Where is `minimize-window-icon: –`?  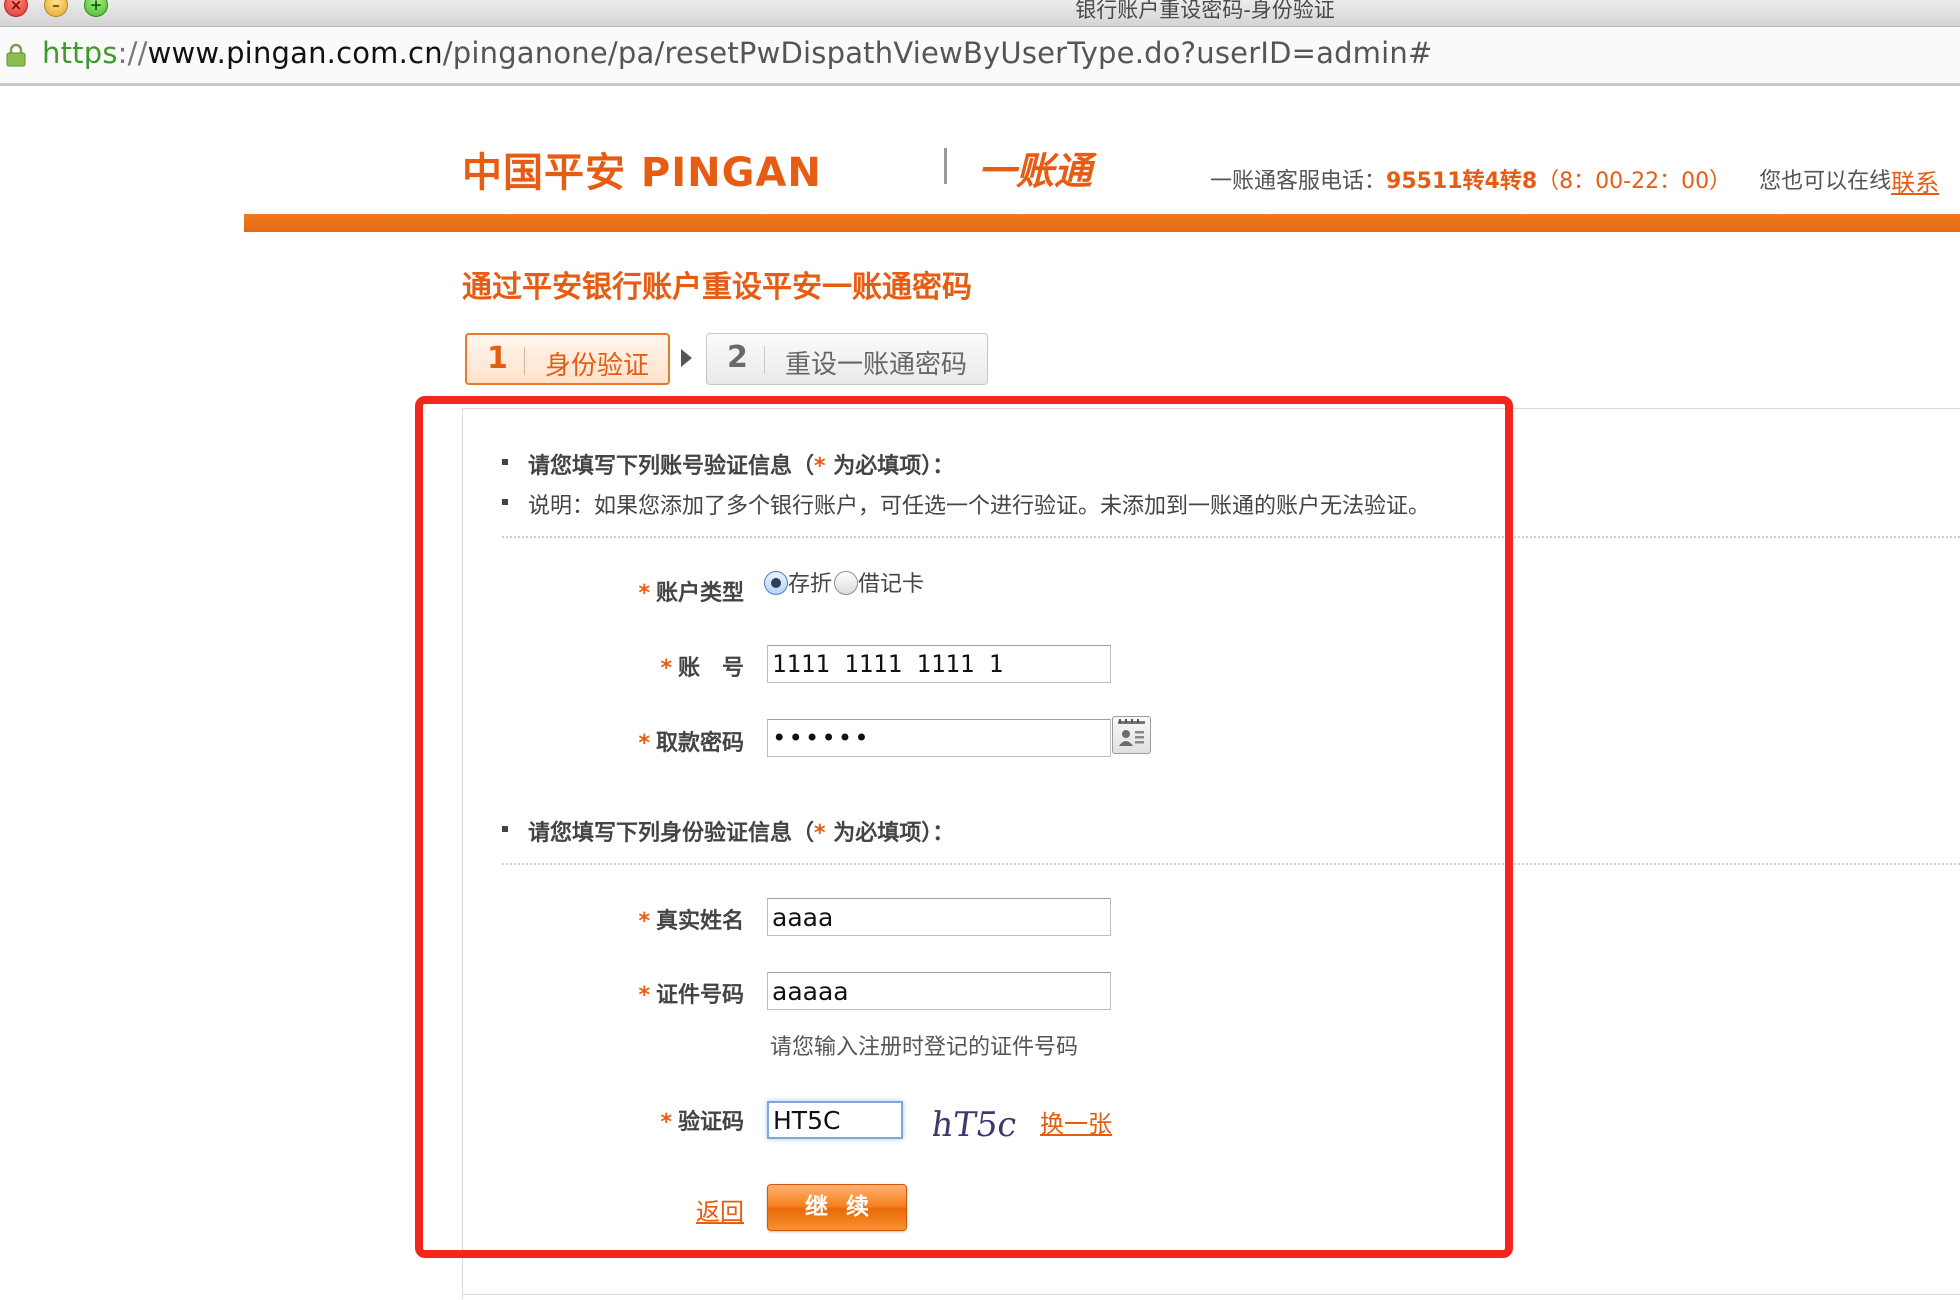 minimize-window-icon: – is located at coordinates (56, 8).